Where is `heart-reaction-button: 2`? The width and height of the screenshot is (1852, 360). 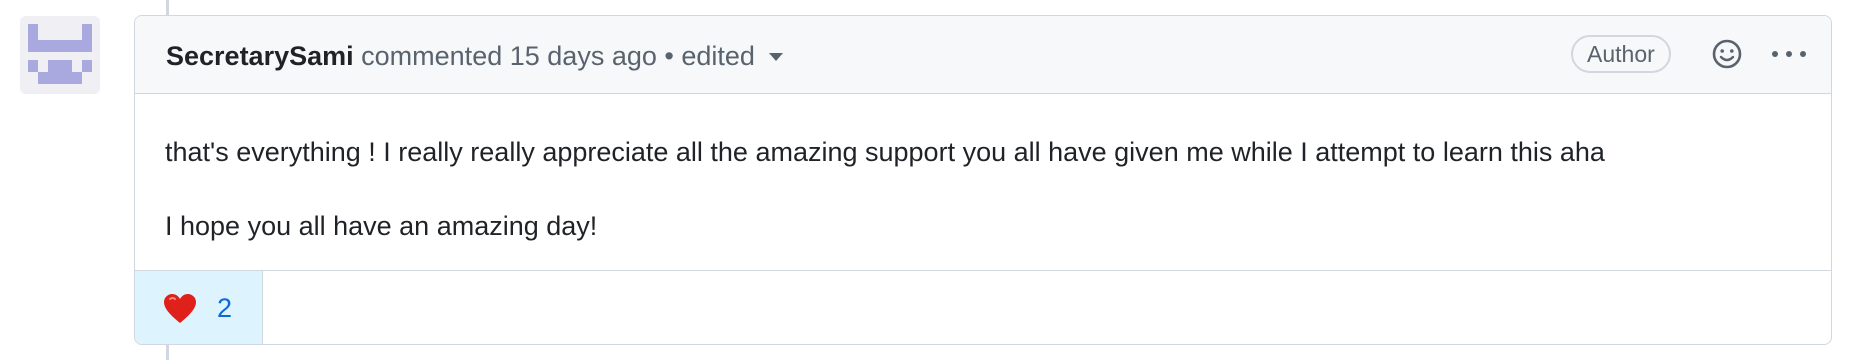
heart-reaction-button: 2 is located at coordinates (199, 307).